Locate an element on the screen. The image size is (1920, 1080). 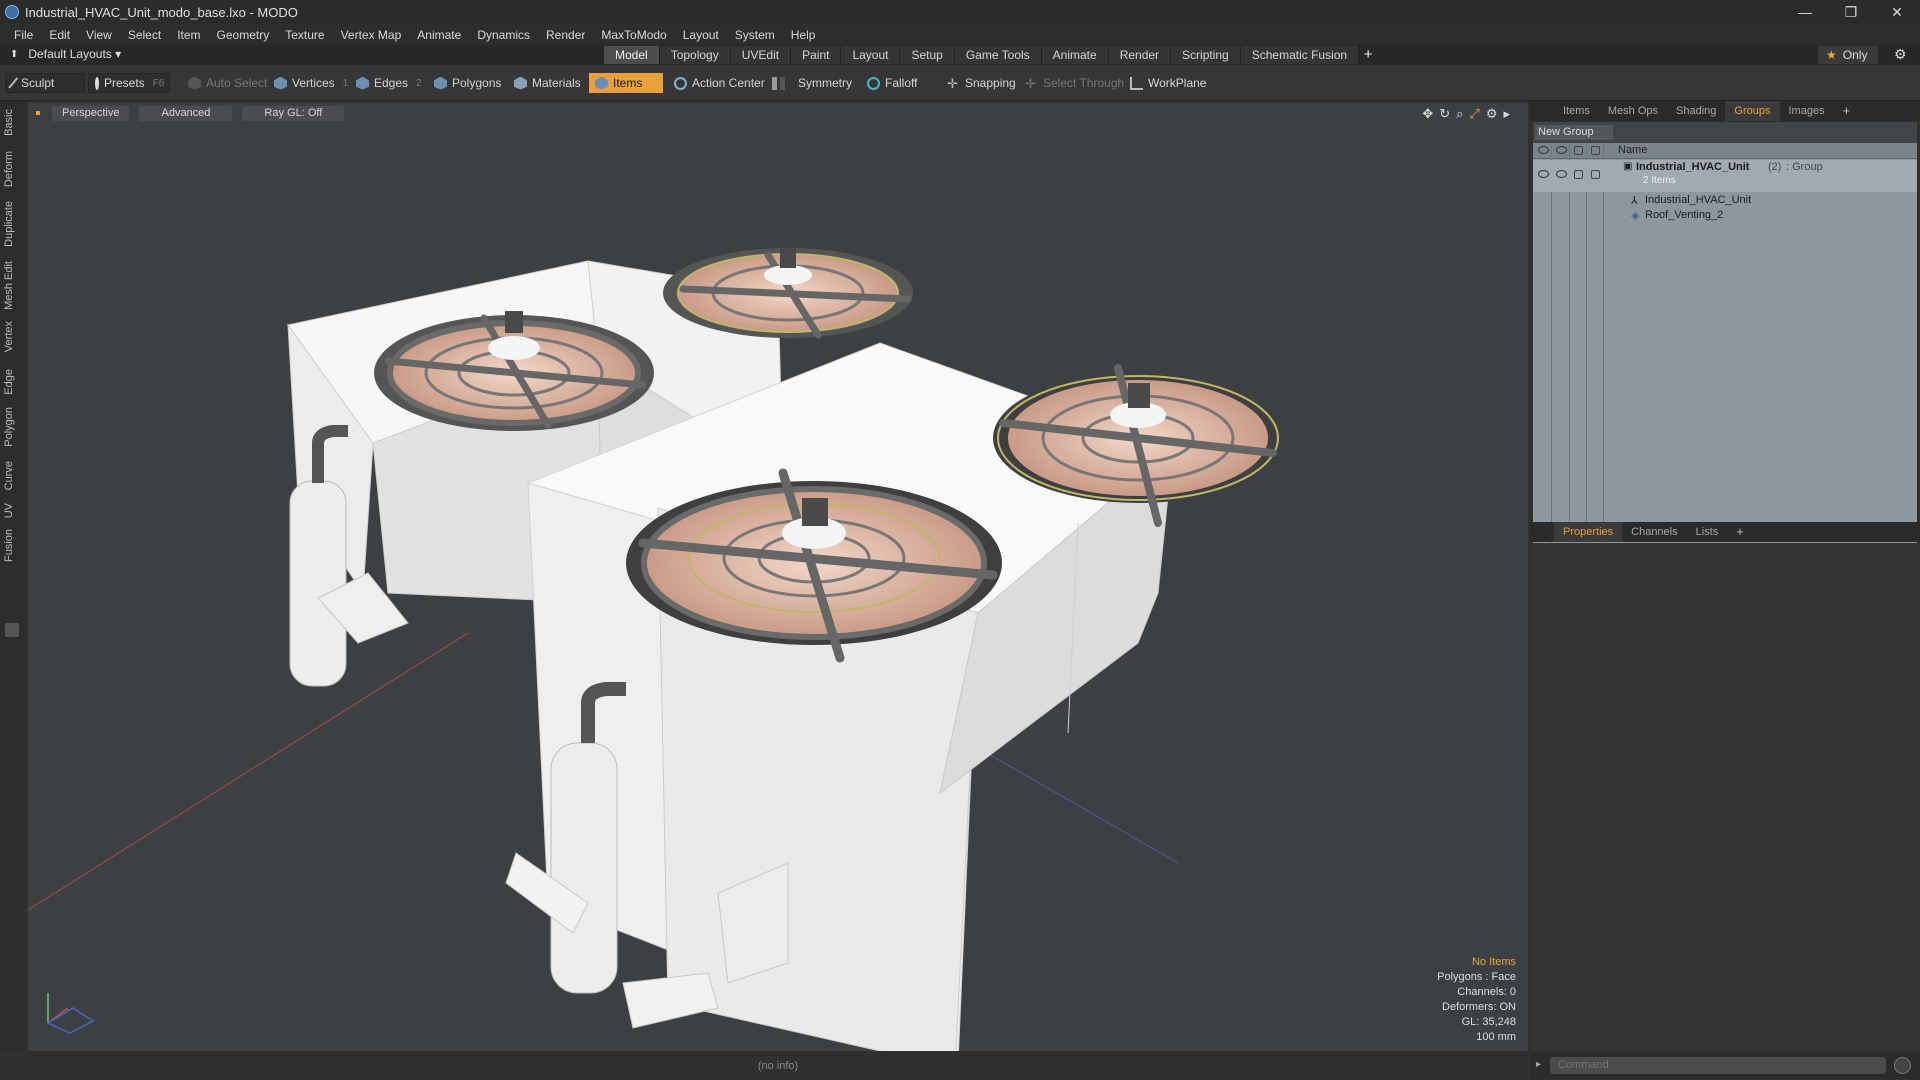
tab-uv: UV is located at coordinates (9, 510).